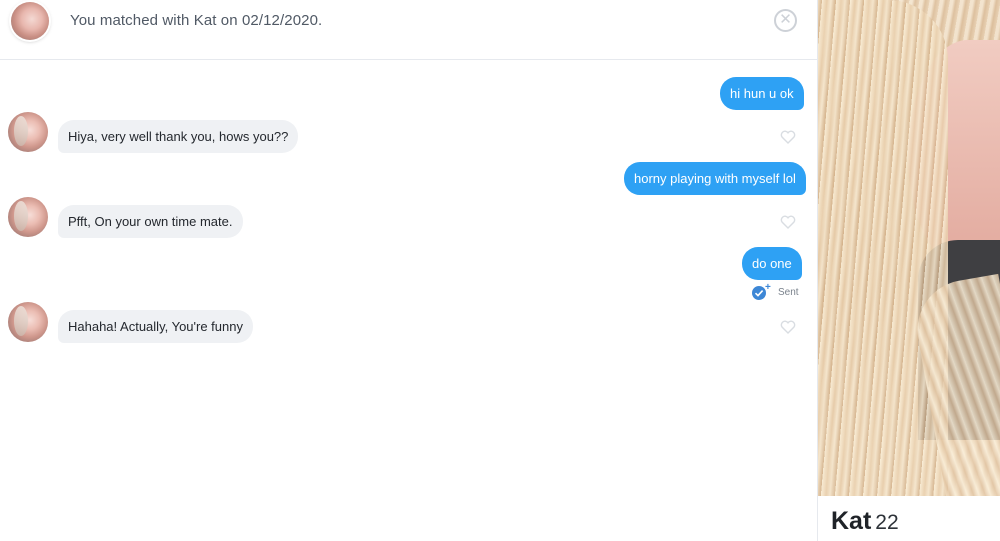  I want to click on message-outgoing: horny playing with myself lol, so click(715, 178).